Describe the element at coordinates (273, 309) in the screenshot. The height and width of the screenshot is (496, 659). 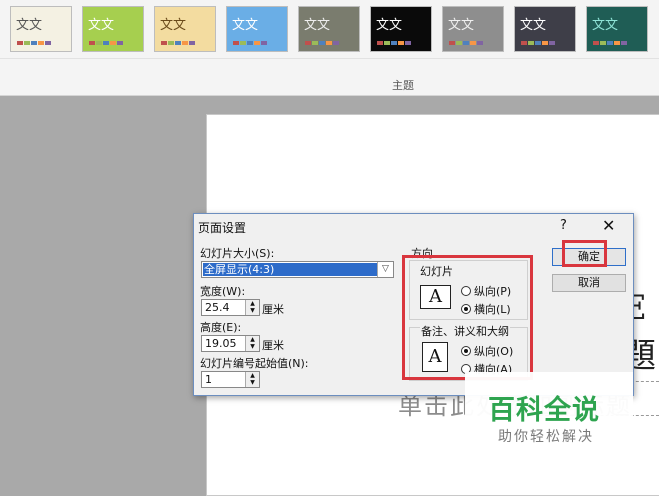
I see `width-unit: 厘米` at that location.